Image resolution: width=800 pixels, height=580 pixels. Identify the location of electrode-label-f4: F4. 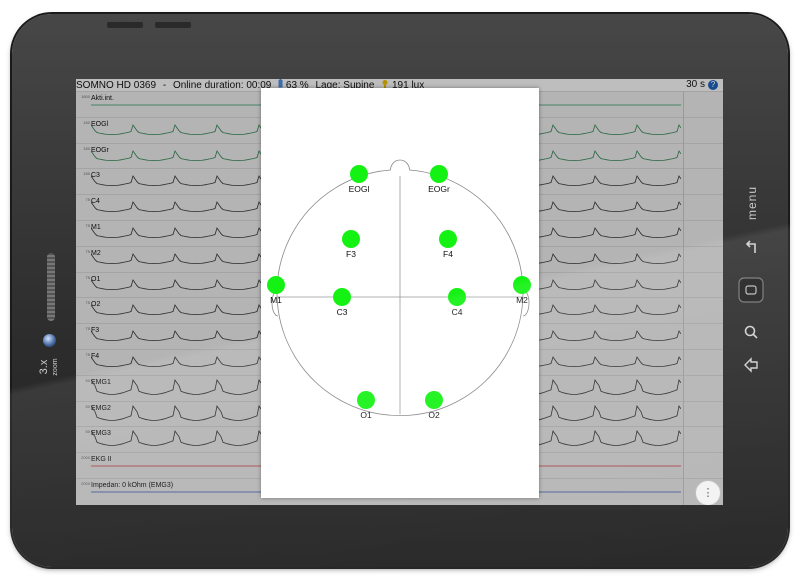
(448, 254).